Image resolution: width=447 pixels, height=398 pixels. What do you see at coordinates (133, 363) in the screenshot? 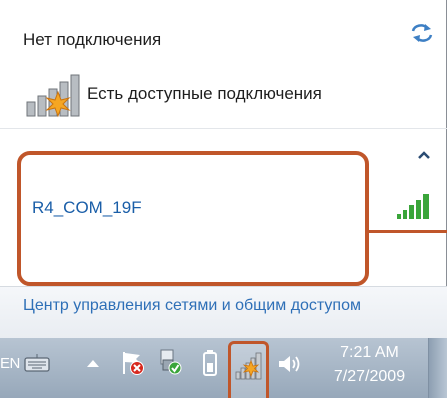
I see `action-center-flag-icon` at bounding box center [133, 363].